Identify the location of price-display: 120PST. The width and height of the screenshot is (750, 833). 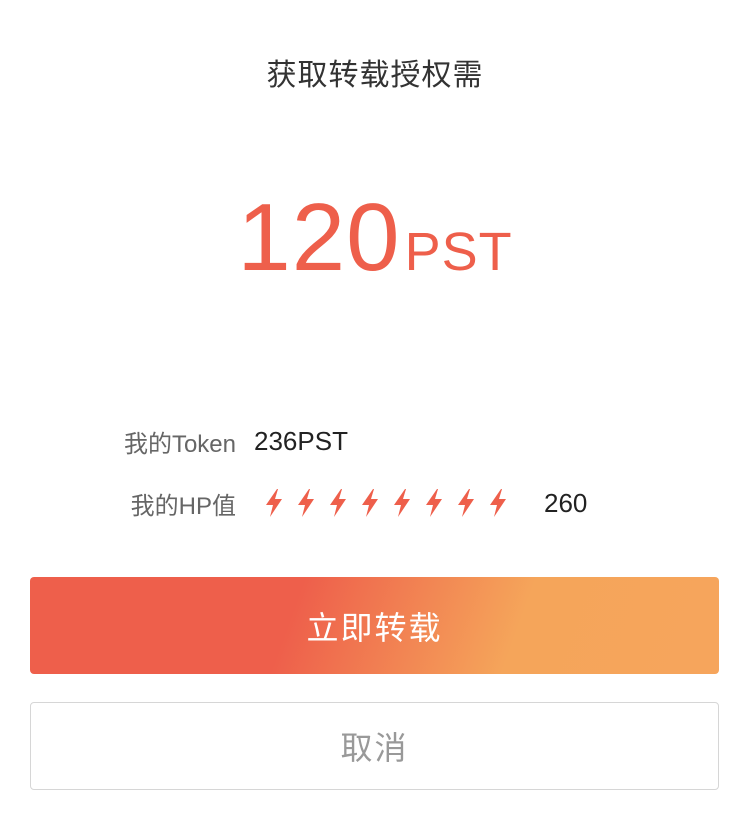
(375, 238).